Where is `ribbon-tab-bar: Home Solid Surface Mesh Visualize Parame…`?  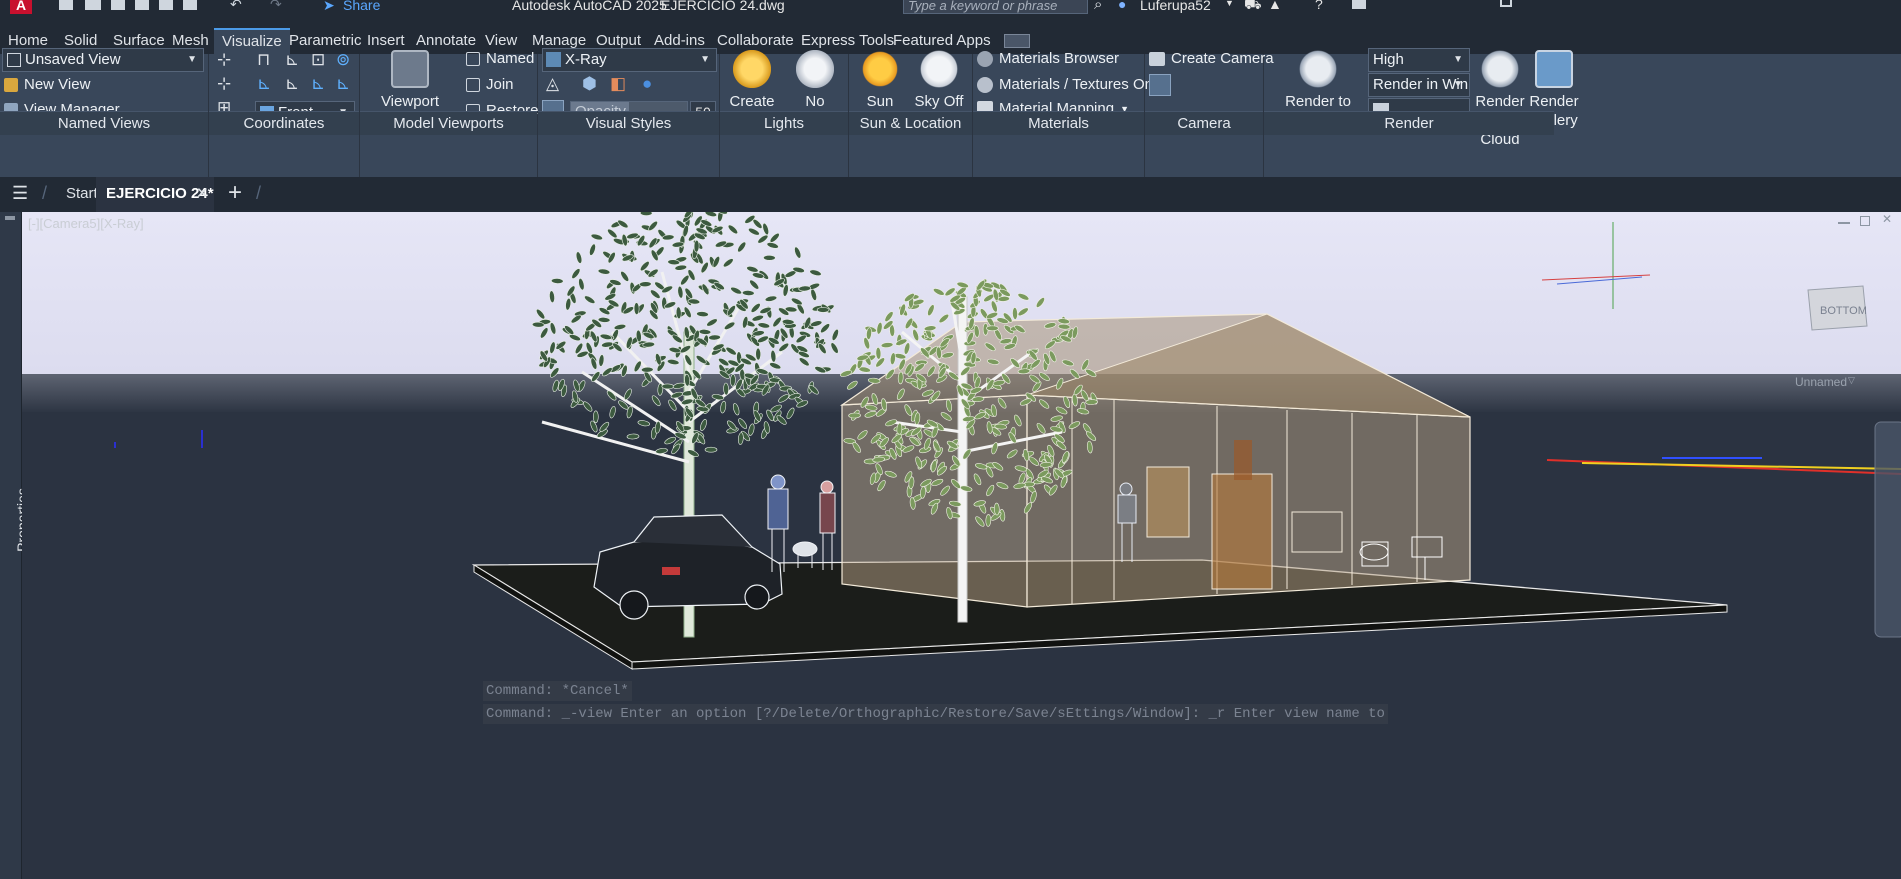 ribbon-tab-bar: Home Solid Surface Mesh Visualize Parame… is located at coordinates (950, 34).